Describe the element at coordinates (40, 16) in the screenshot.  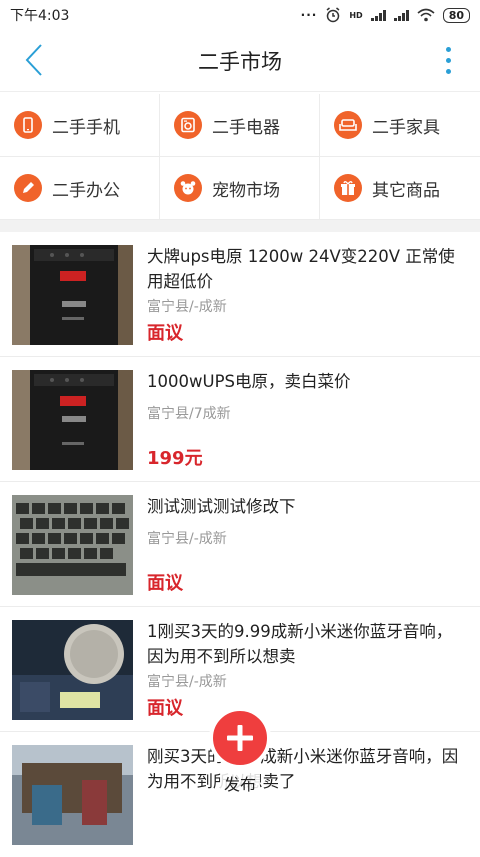
I see `status-time: 下午4:03` at that location.